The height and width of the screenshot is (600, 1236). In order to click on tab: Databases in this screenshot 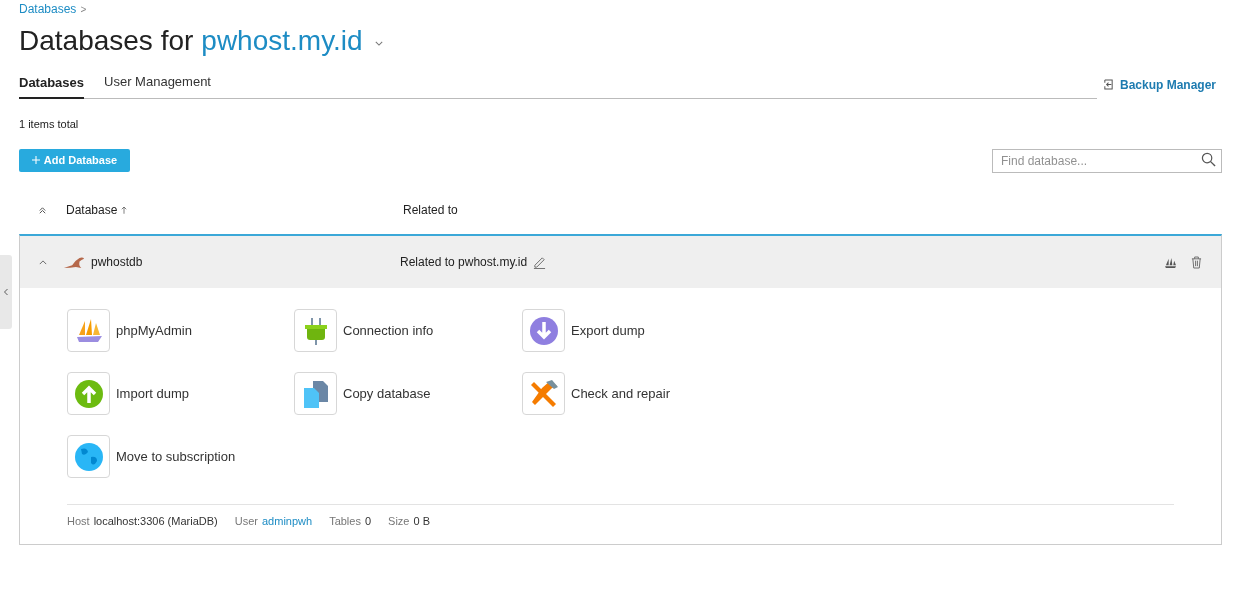, I will do `click(52, 85)`.